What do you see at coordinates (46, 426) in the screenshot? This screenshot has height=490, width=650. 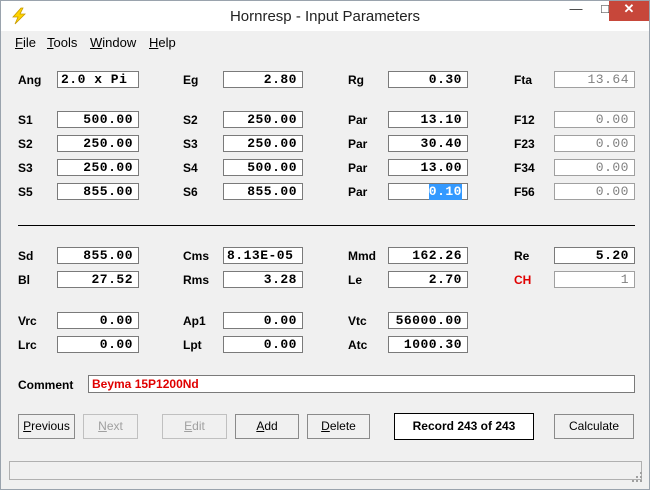 I see `previous-button: Previous` at bounding box center [46, 426].